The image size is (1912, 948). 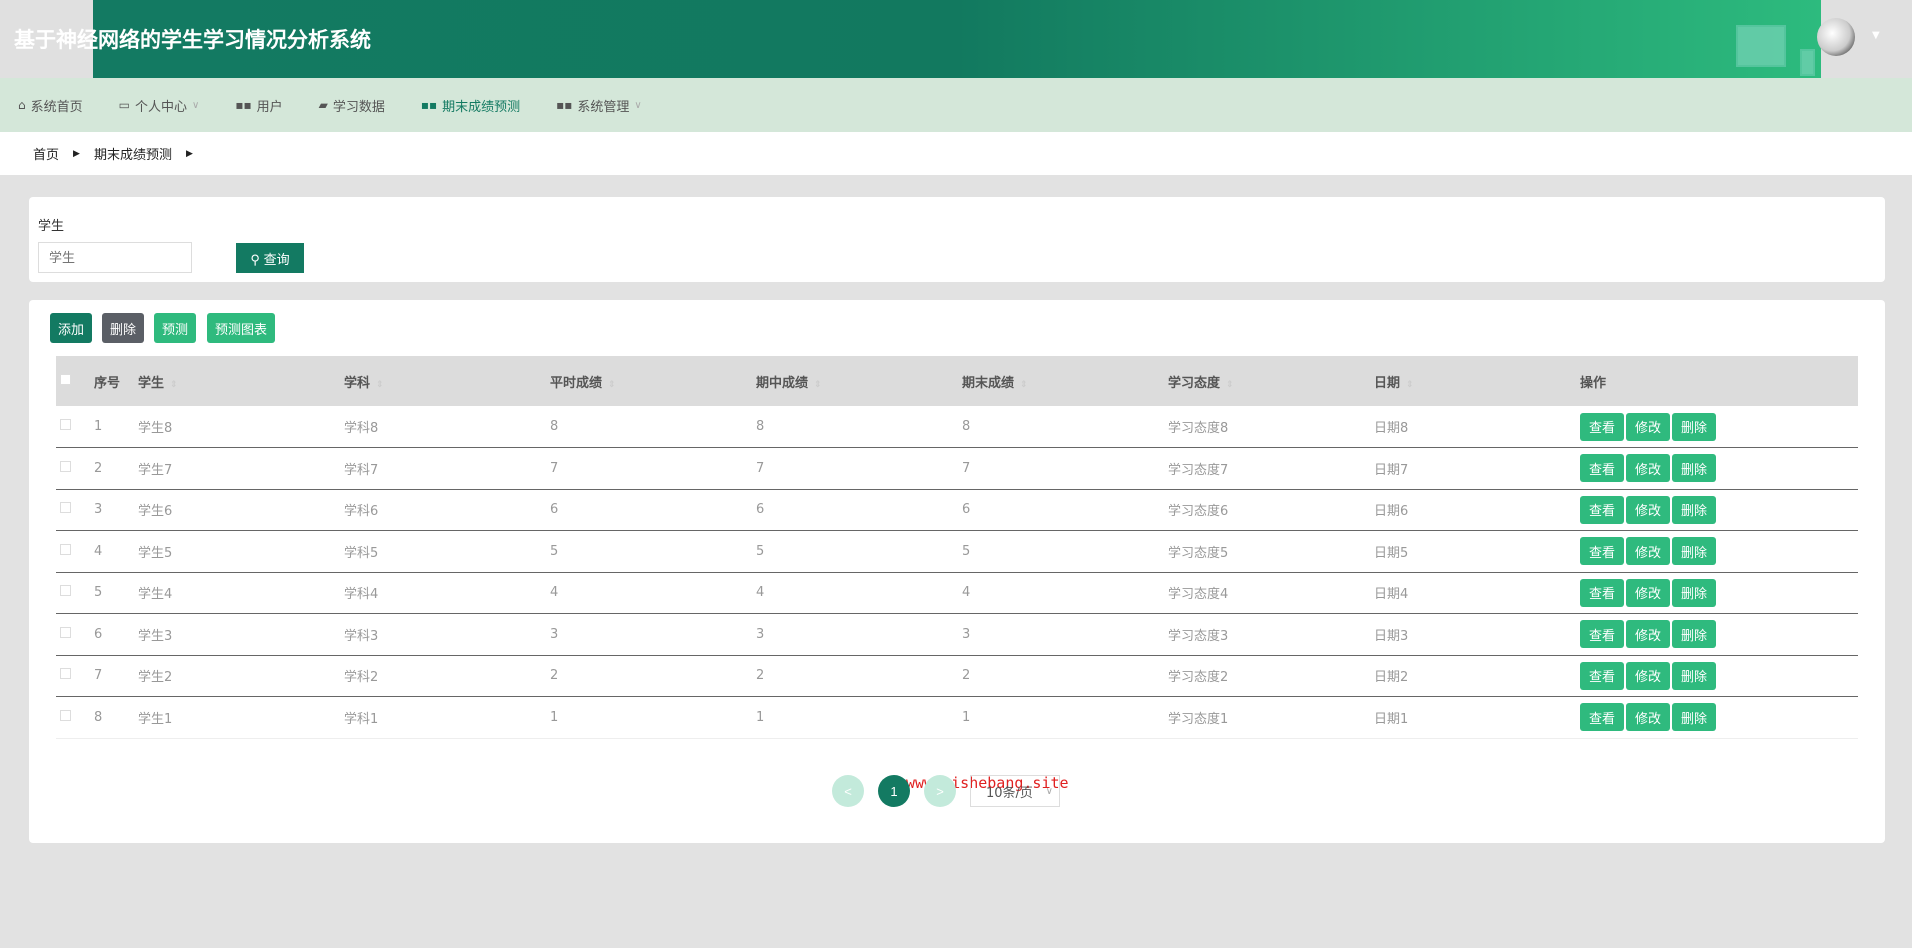 I want to click on chat-icon: ▰, so click(x=323, y=105).